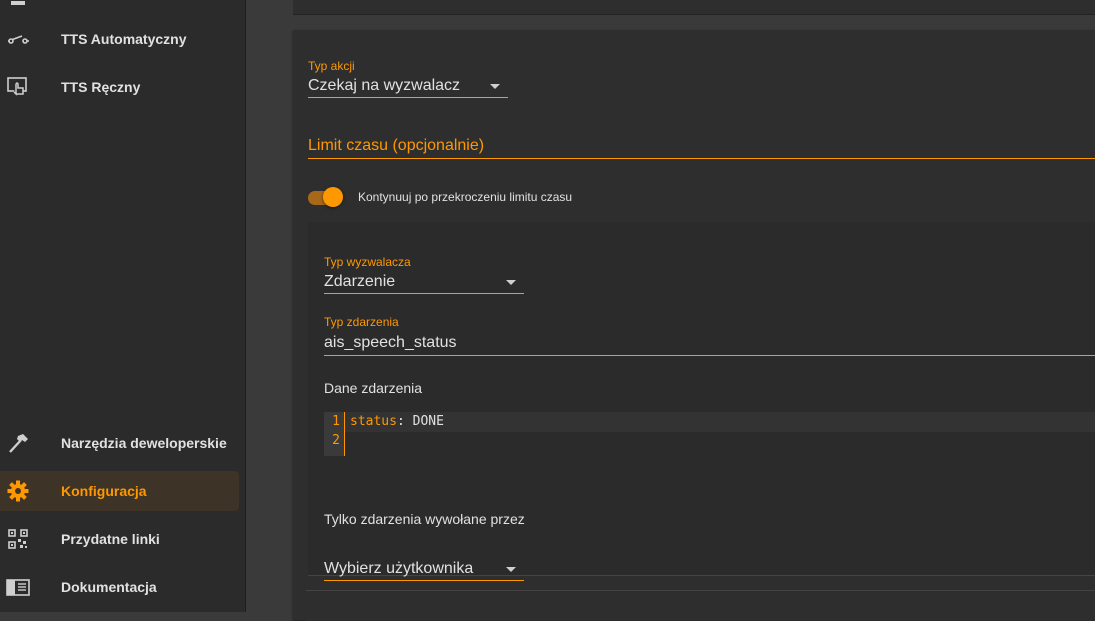 This screenshot has height=621, width=1095. Describe the element at coordinates (336, 440) in the screenshot. I see `line-number: 2` at that location.